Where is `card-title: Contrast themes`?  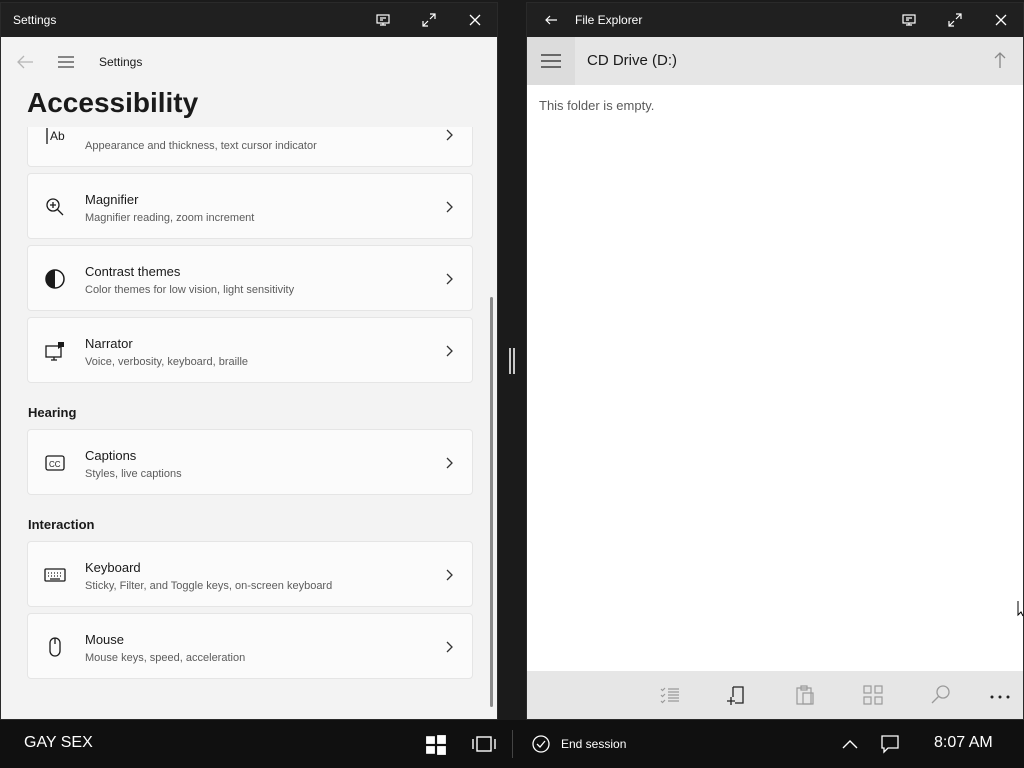
card-title: Contrast themes is located at coordinates (133, 271).